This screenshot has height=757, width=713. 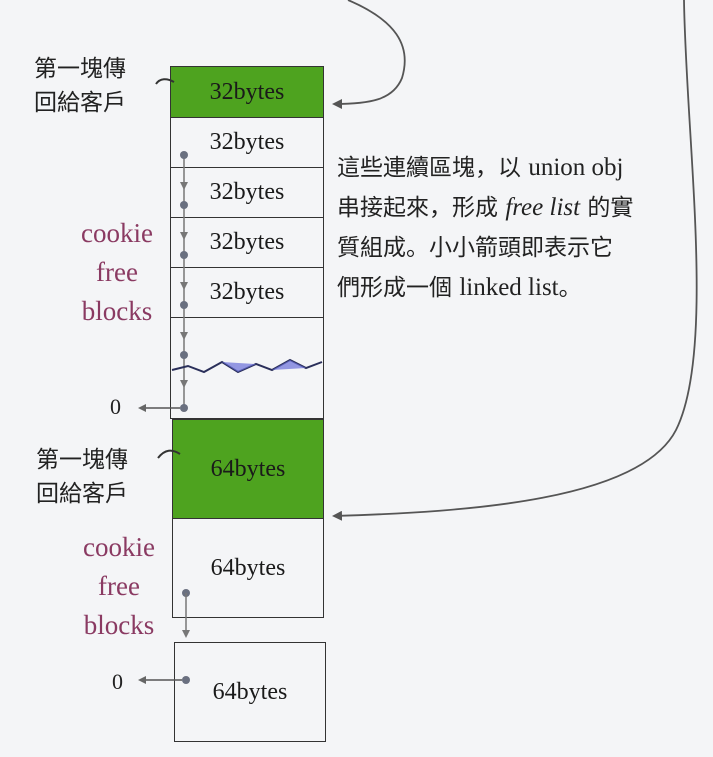 I want to click on hook-top, so click(x=165, y=81).